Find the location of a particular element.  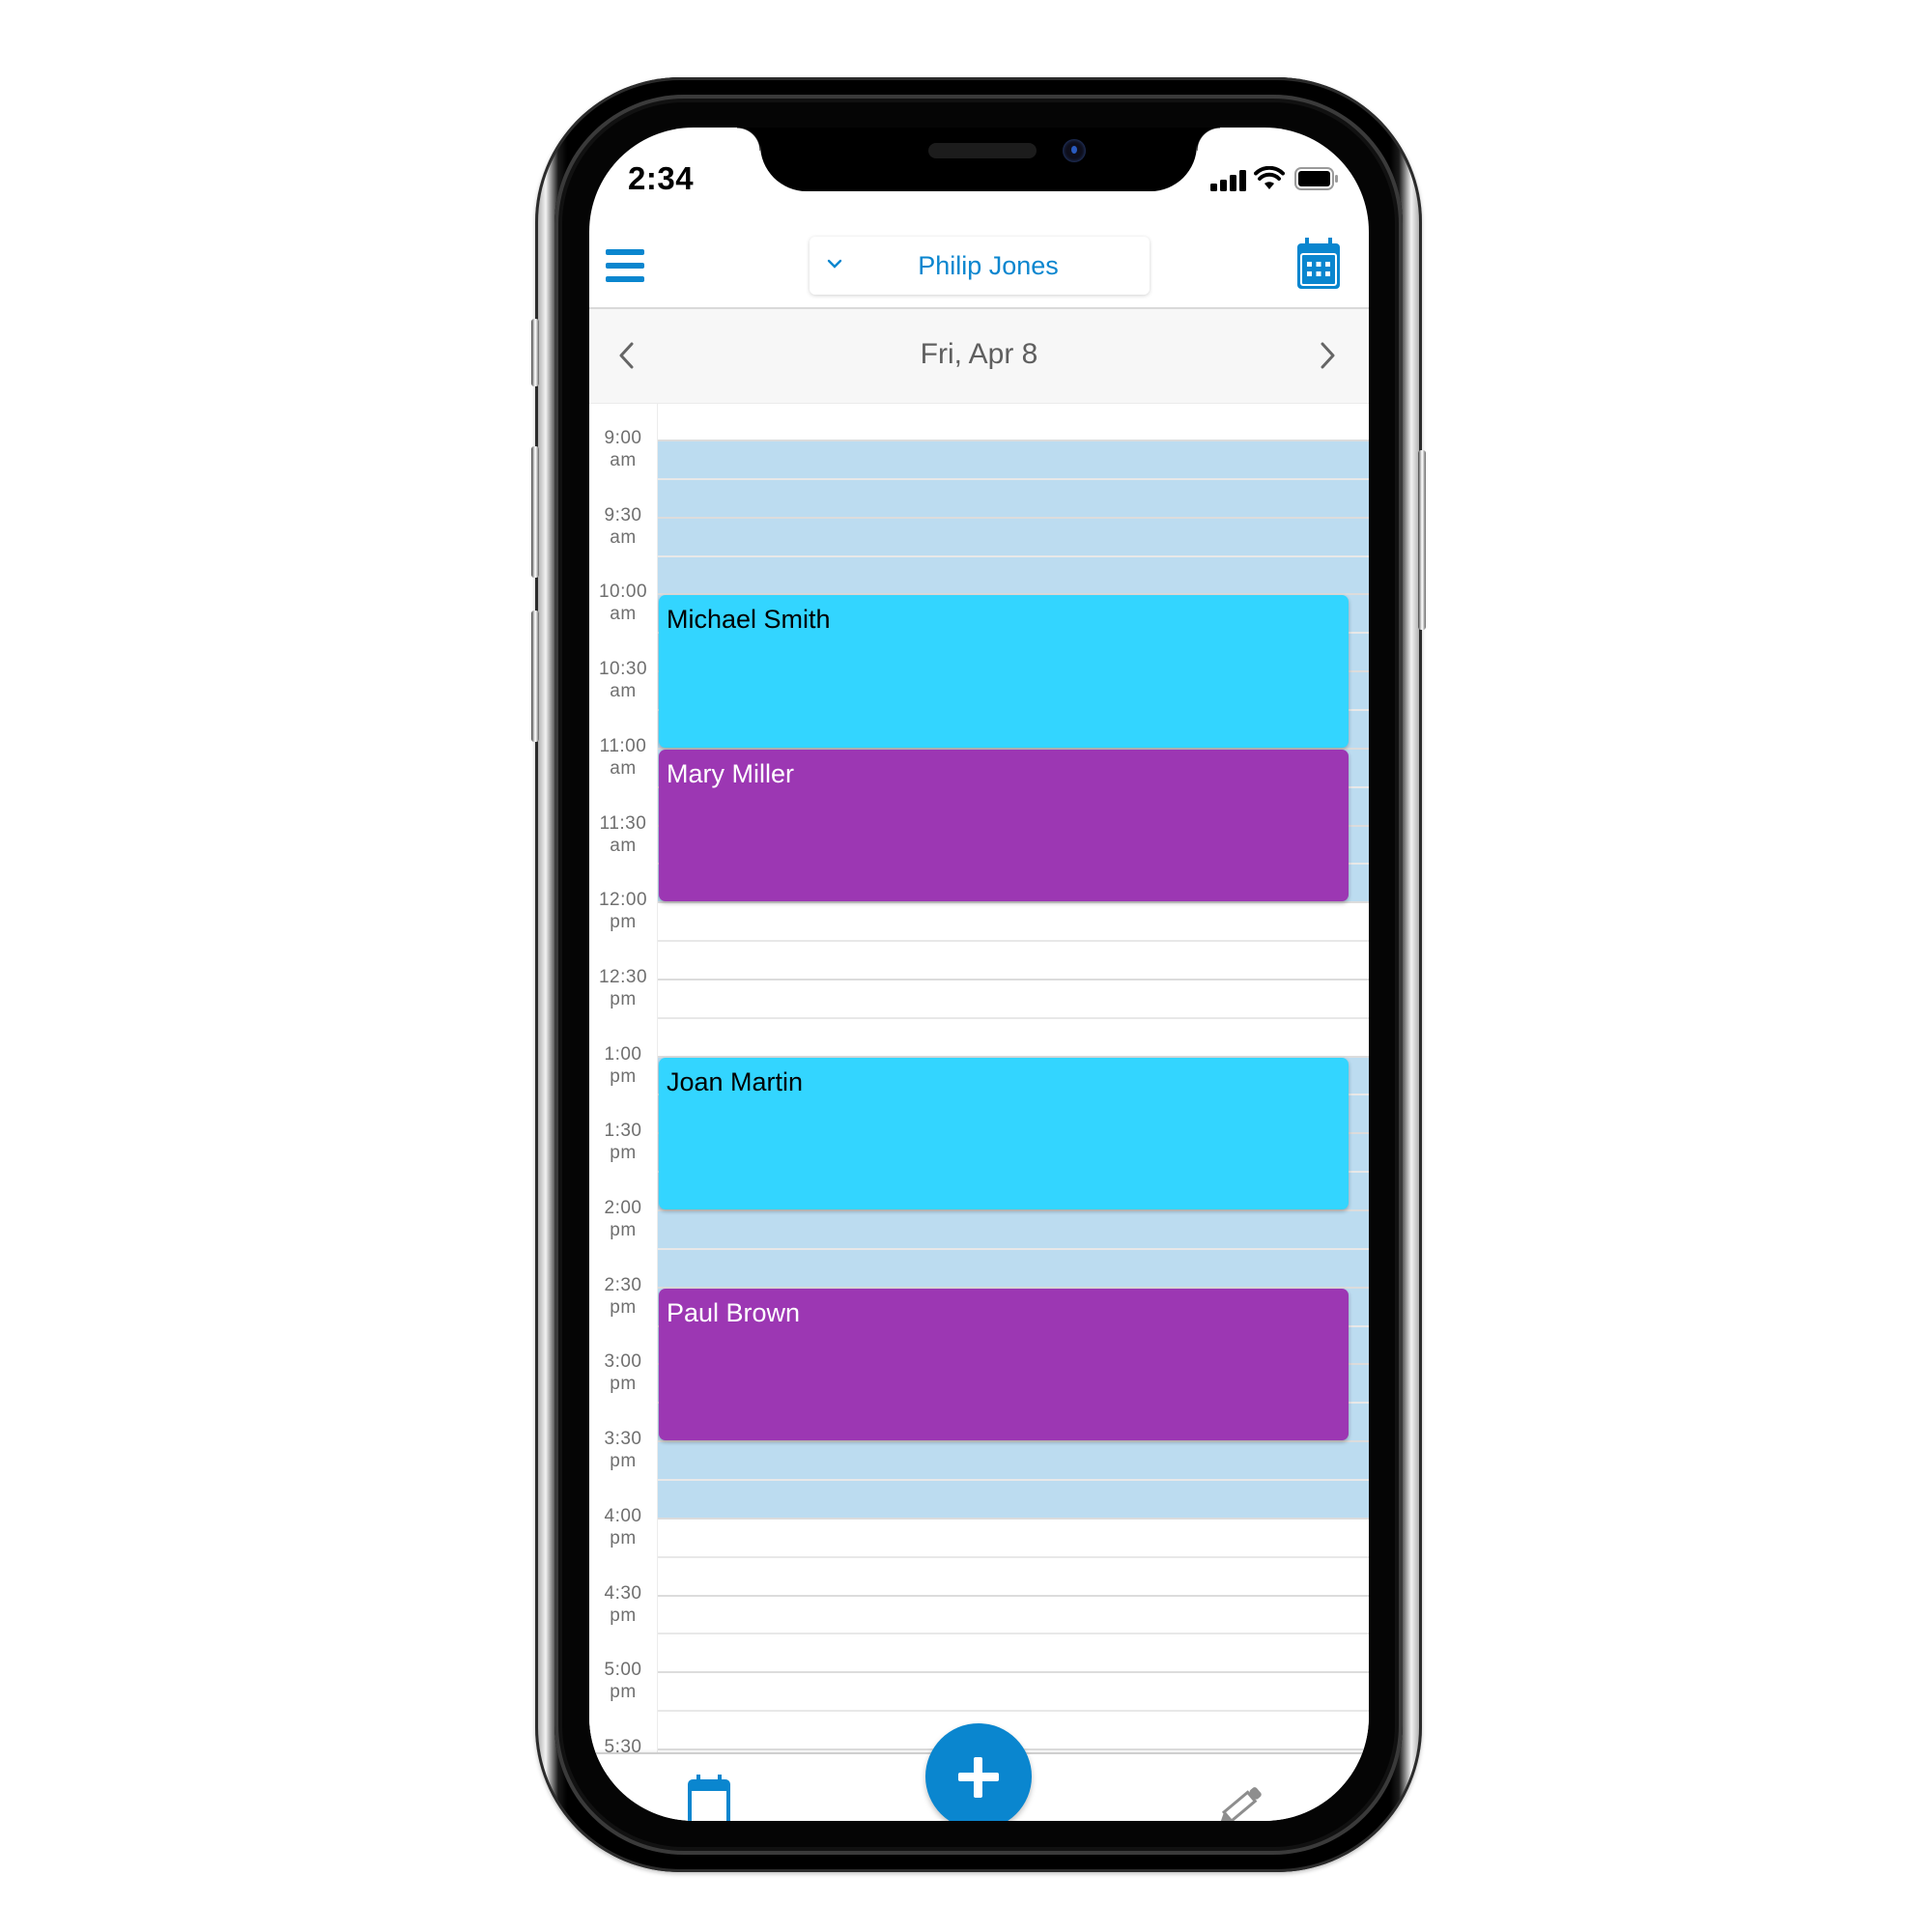

power-button is located at coordinates (1422, 540).